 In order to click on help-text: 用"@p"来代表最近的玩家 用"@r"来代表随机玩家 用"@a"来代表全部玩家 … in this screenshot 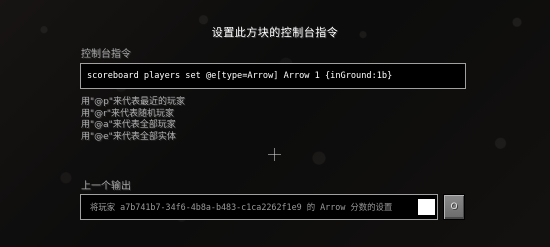, I will do `click(133, 120)`.